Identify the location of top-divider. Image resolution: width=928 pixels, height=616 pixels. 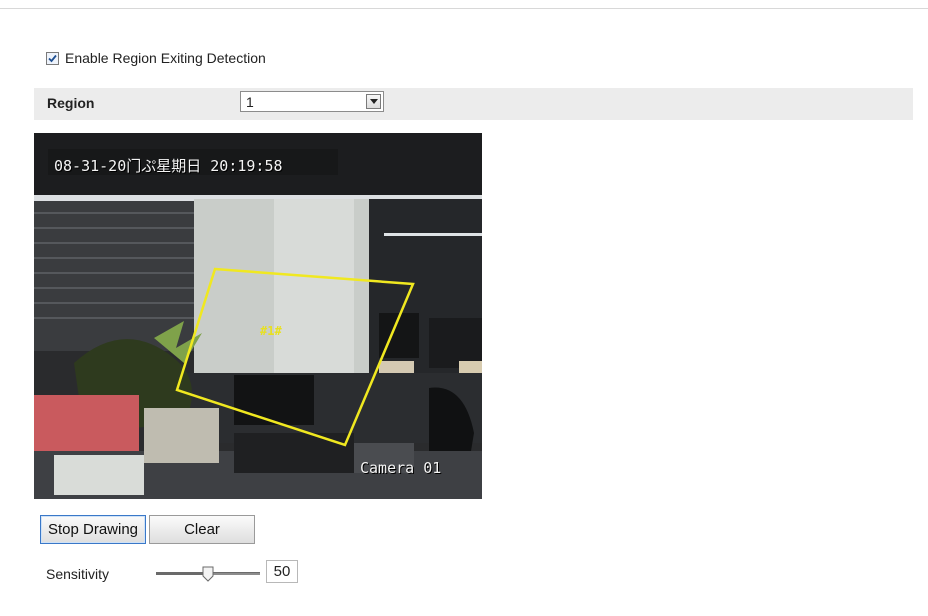
(464, 8).